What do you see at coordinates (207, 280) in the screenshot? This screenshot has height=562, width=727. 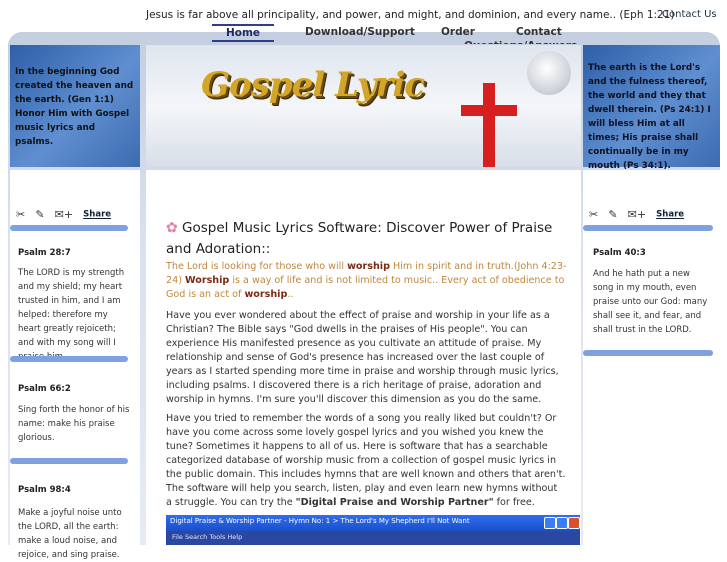 I see `worship-keyword: Worship` at bounding box center [207, 280].